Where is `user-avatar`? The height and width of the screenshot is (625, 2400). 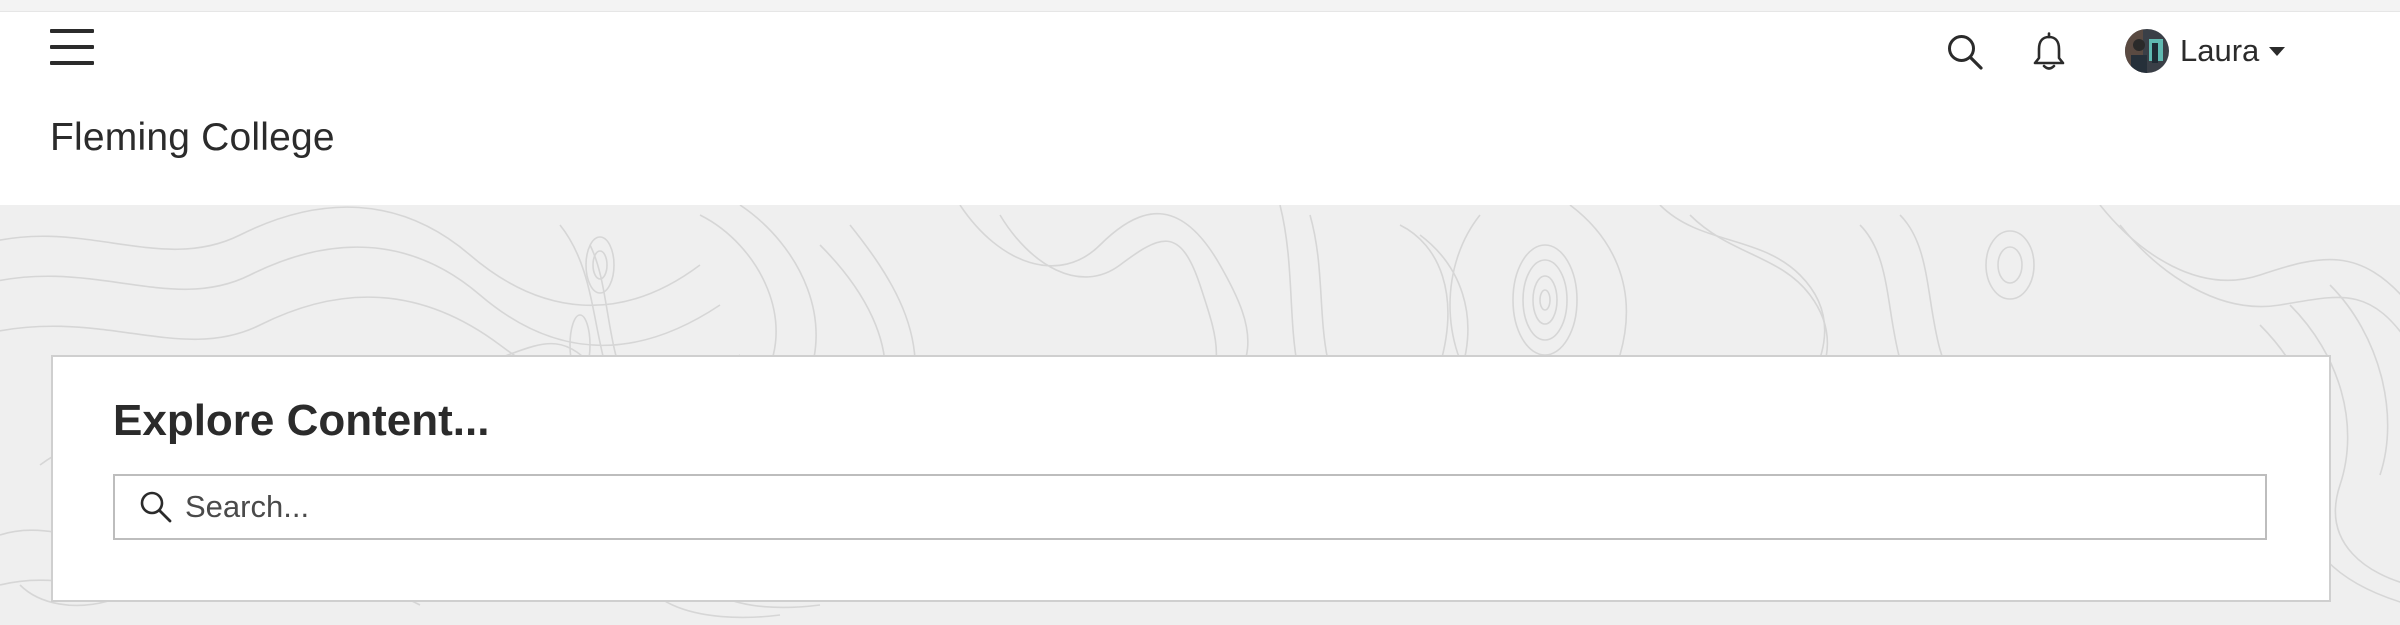 user-avatar is located at coordinates (2147, 51).